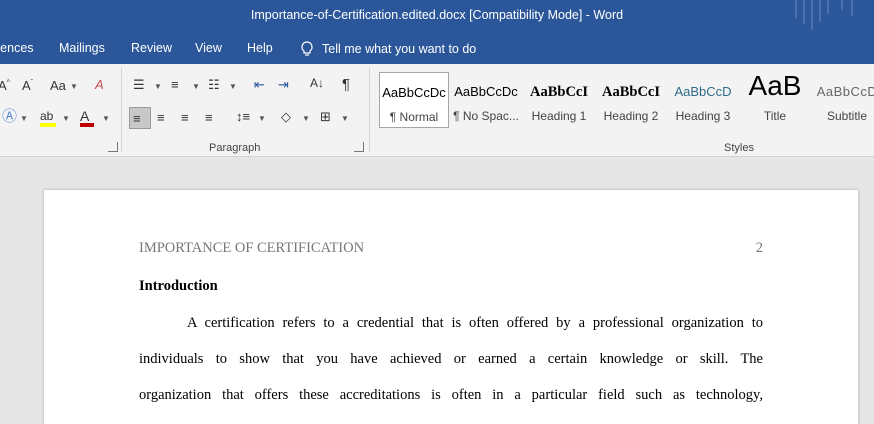 The image size is (874, 424). What do you see at coordinates (140, 118) in the screenshot?
I see `align-left-icon: ≡` at bounding box center [140, 118].